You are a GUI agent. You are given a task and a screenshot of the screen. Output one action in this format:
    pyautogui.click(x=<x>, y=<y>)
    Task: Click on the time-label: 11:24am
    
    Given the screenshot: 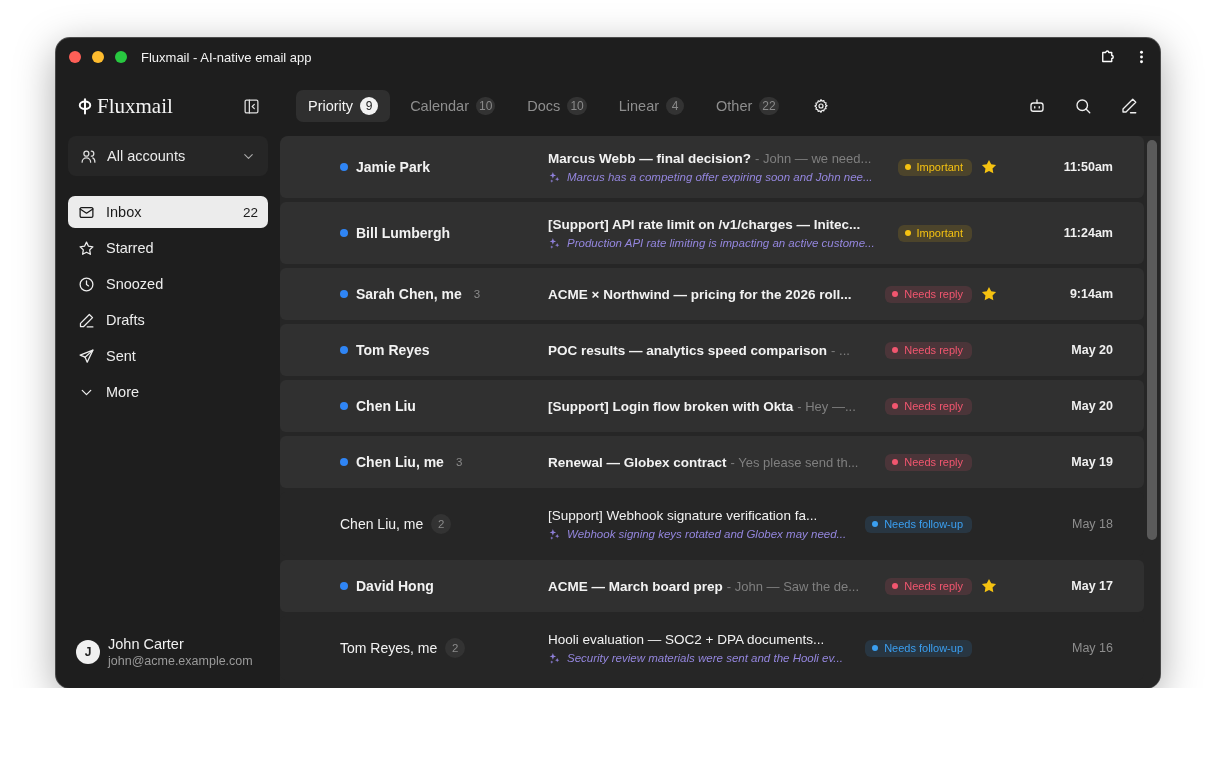 What is the action you would take?
    pyautogui.click(x=1087, y=233)
    